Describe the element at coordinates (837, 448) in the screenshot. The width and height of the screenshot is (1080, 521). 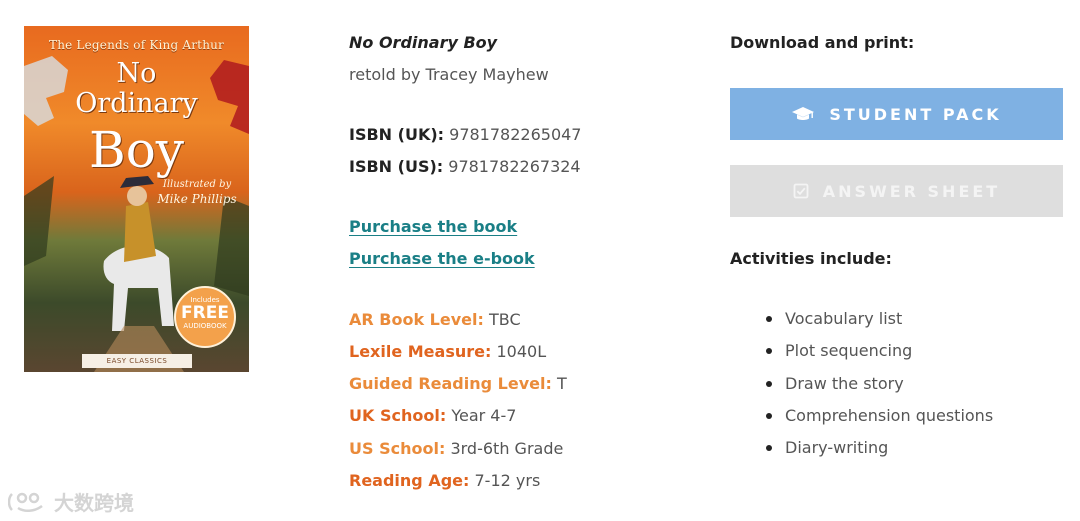
I see `activity-label: Diary-writing` at that location.